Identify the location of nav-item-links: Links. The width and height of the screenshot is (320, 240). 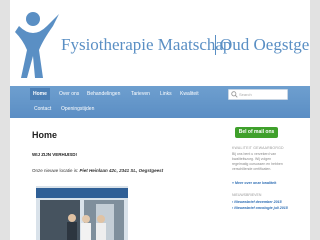
(166, 94).